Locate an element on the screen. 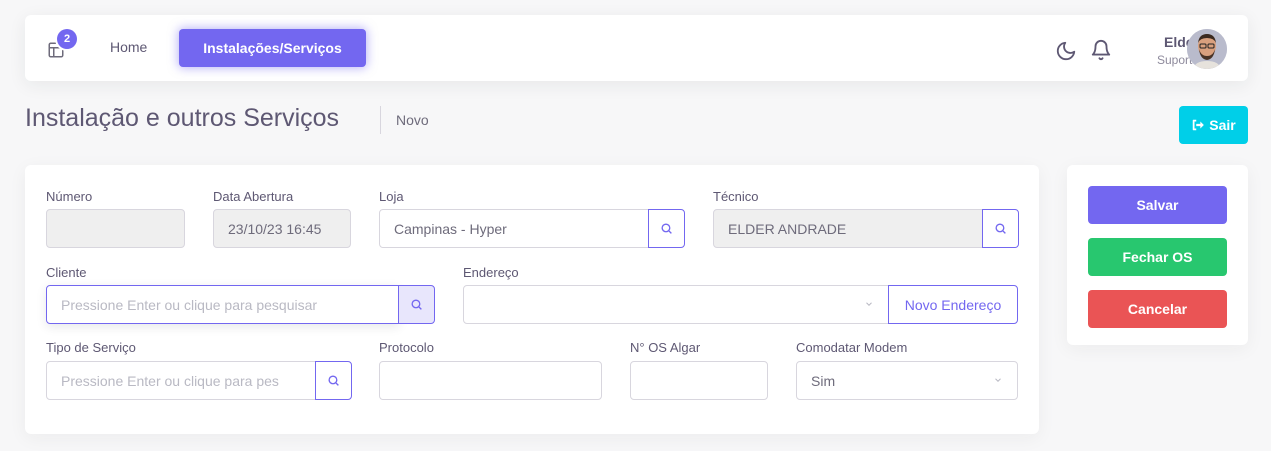 Image resolution: width=1271 pixels, height=451 pixels. endereco-select is located at coordinates (676, 304).